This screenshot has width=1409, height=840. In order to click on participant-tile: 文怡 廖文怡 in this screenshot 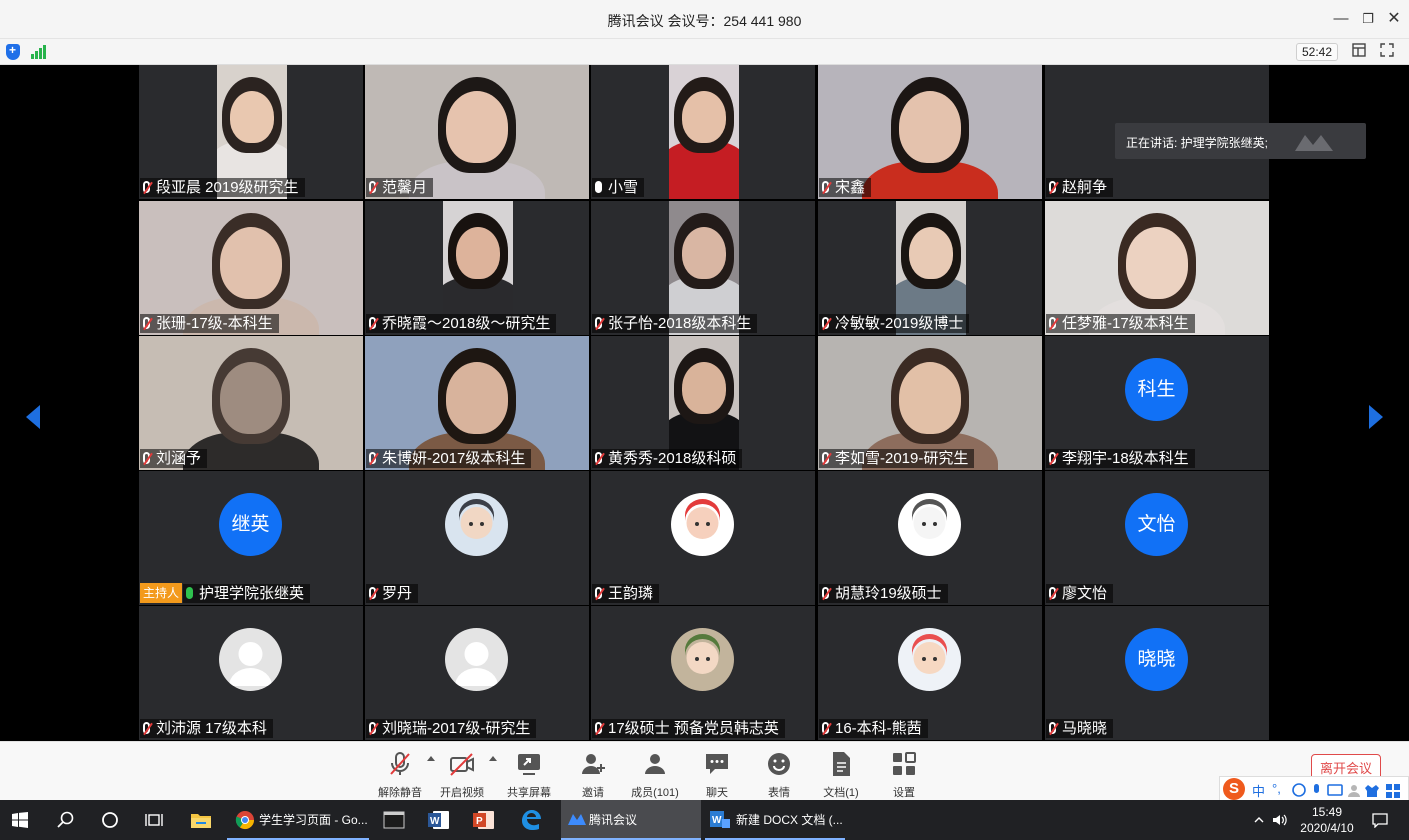, I will do `click(1157, 538)`.